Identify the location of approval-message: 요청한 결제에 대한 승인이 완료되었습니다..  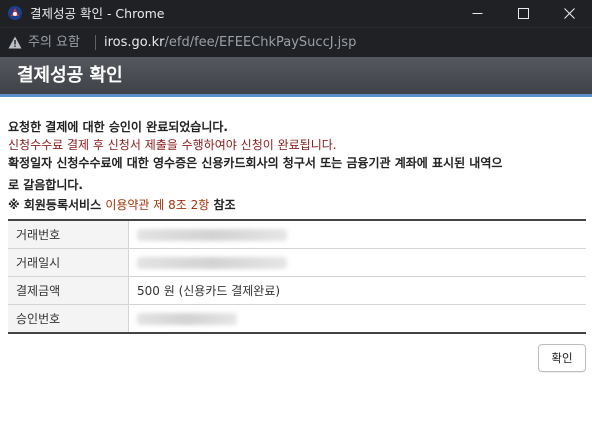
(118, 127).